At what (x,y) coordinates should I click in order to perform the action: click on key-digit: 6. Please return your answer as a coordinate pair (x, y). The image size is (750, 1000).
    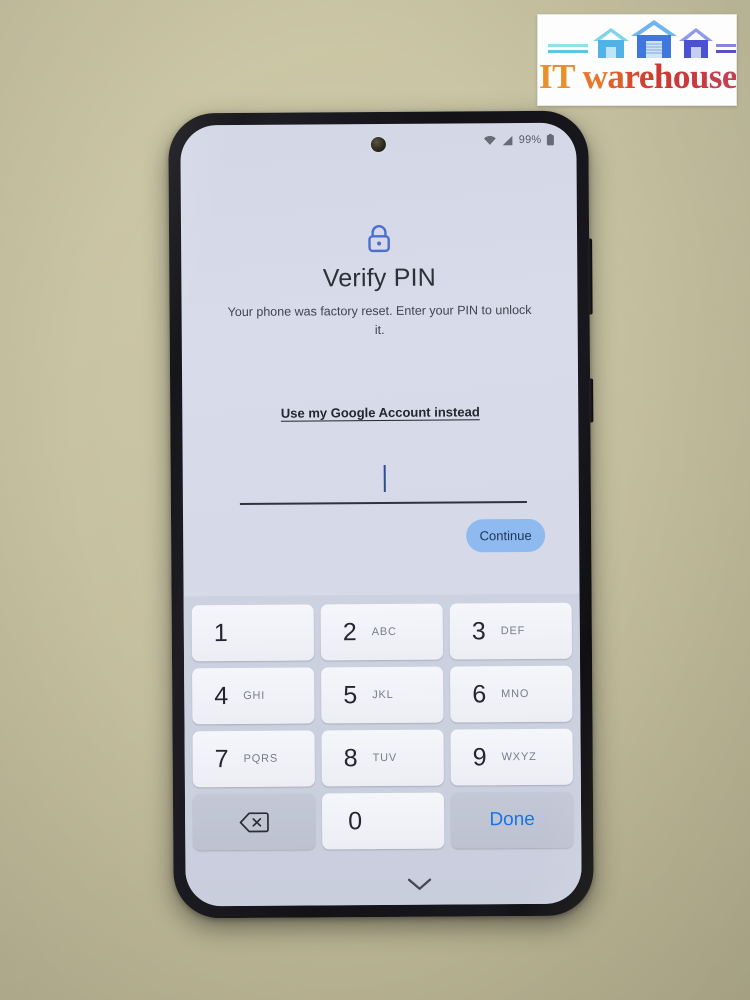
    Looking at the image, I should click on (479, 693).